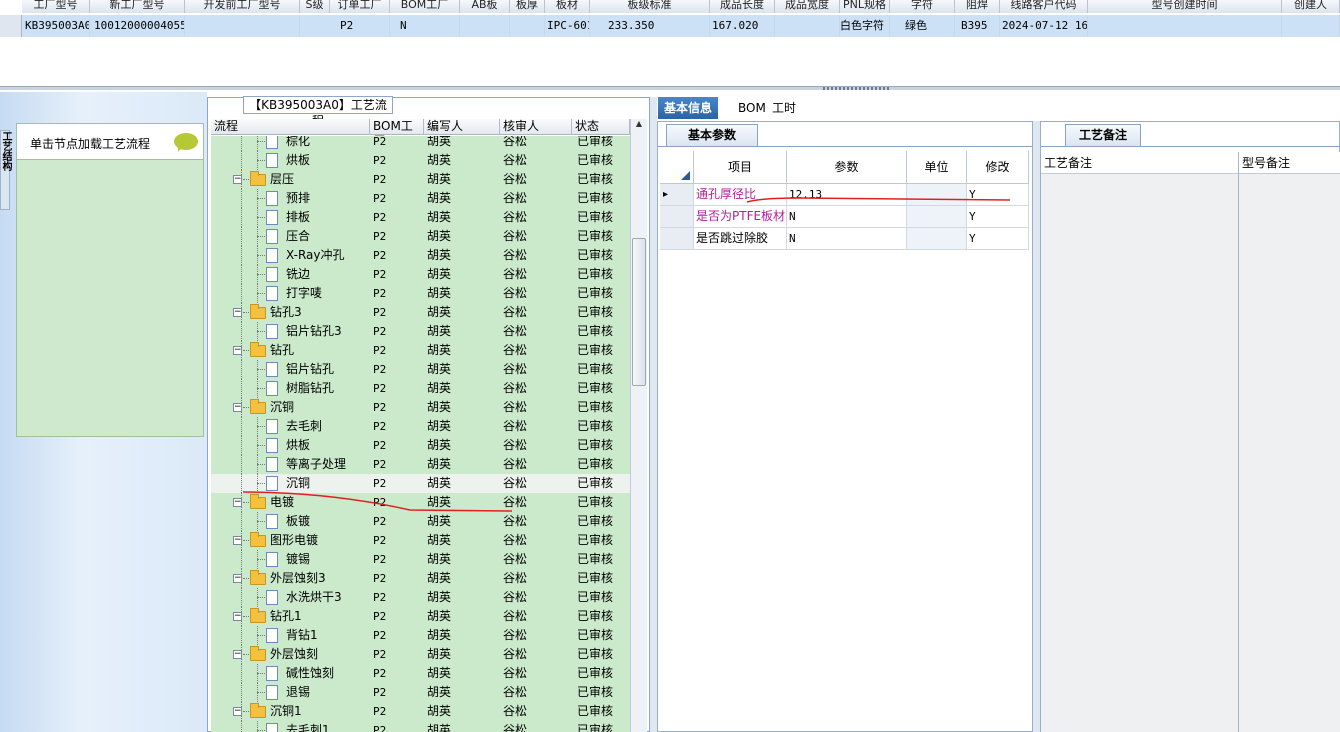  What do you see at coordinates (650, 6) in the screenshot?
I see `grid-header-cell: 板级标准` at bounding box center [650, 6].